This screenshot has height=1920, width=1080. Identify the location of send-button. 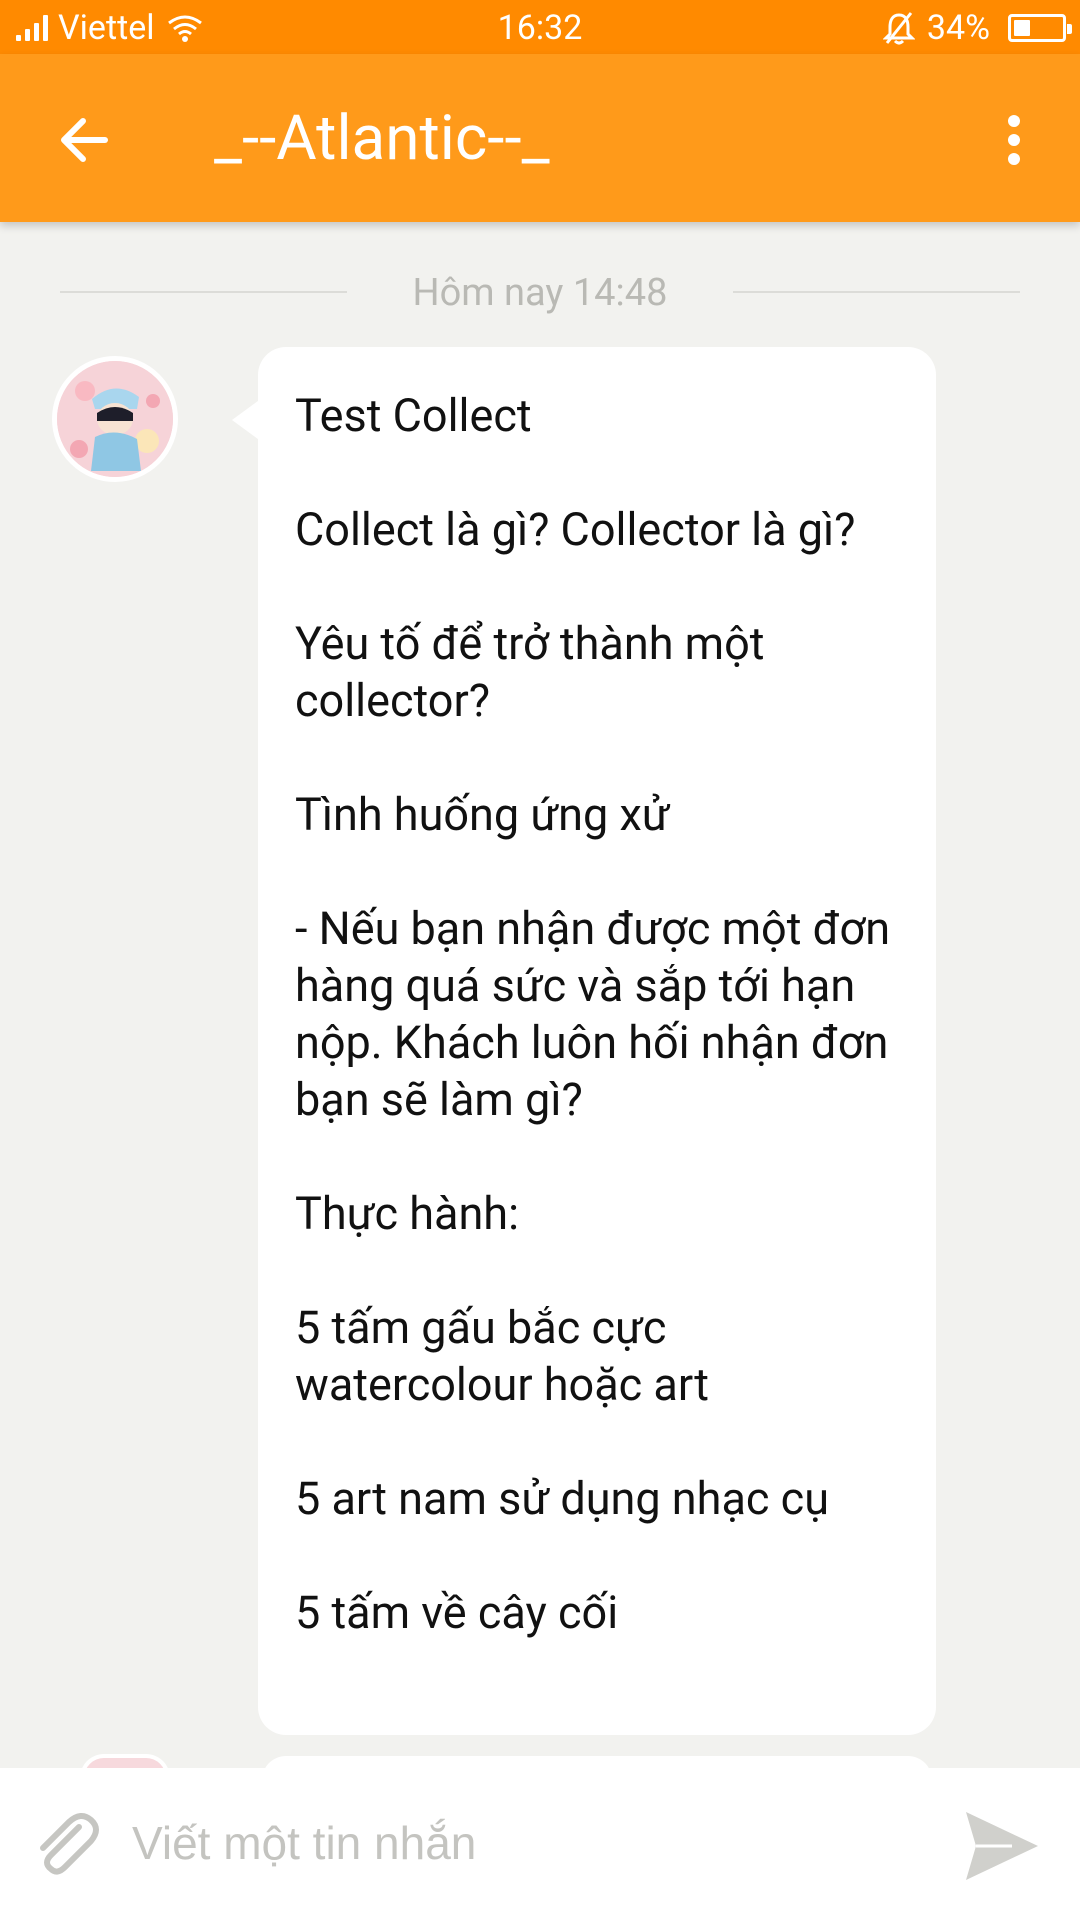
(1002, 1846).